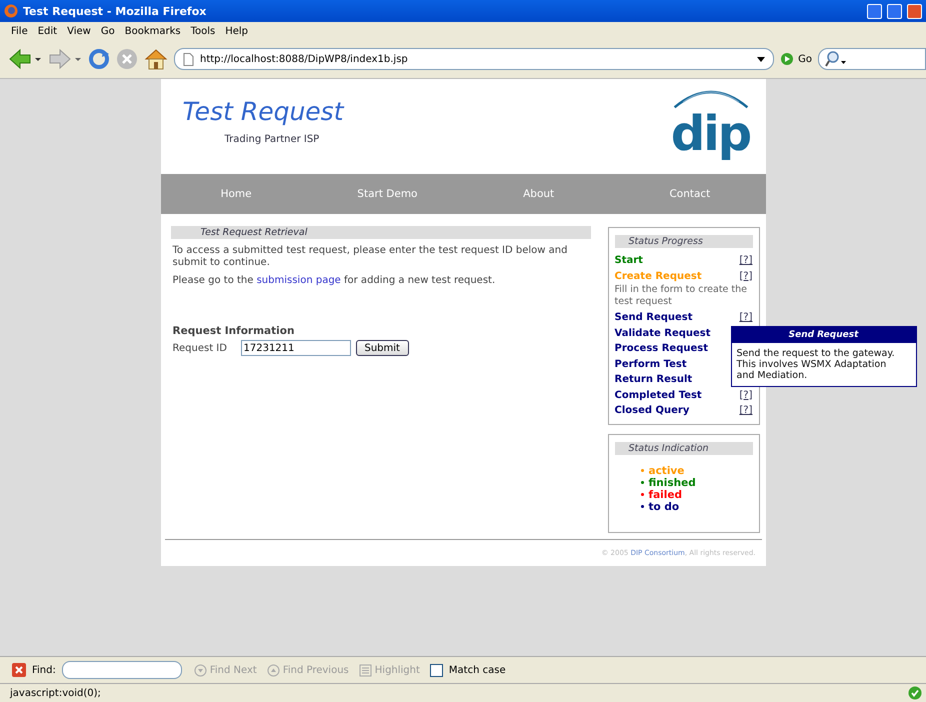  Describe the element at coordinates (836, 59) in the screenshot. I see `search-icon` at that location.